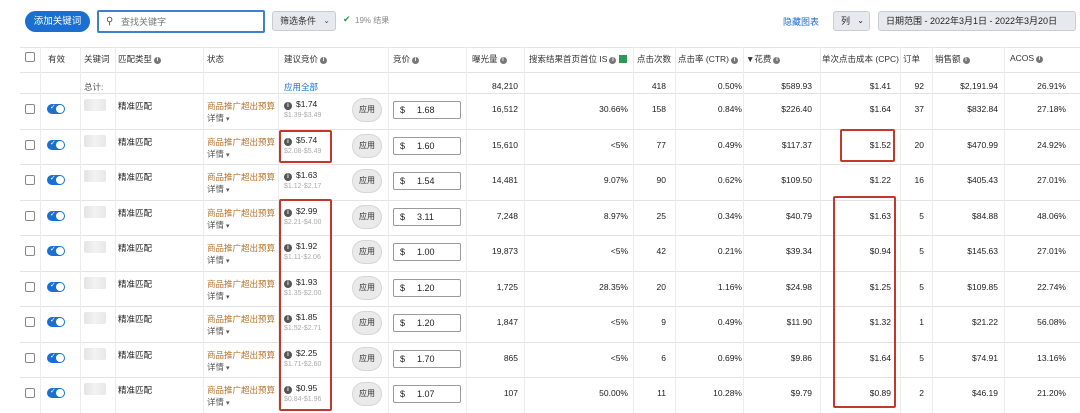  I want to click on bid-input: $3.11, so click(427, 217).